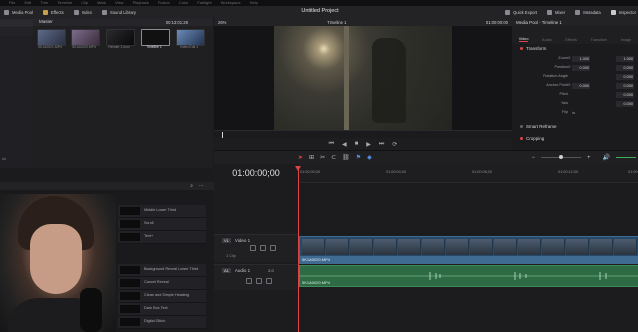  I want to click on timeline-thumbnail, so click(155, 37).